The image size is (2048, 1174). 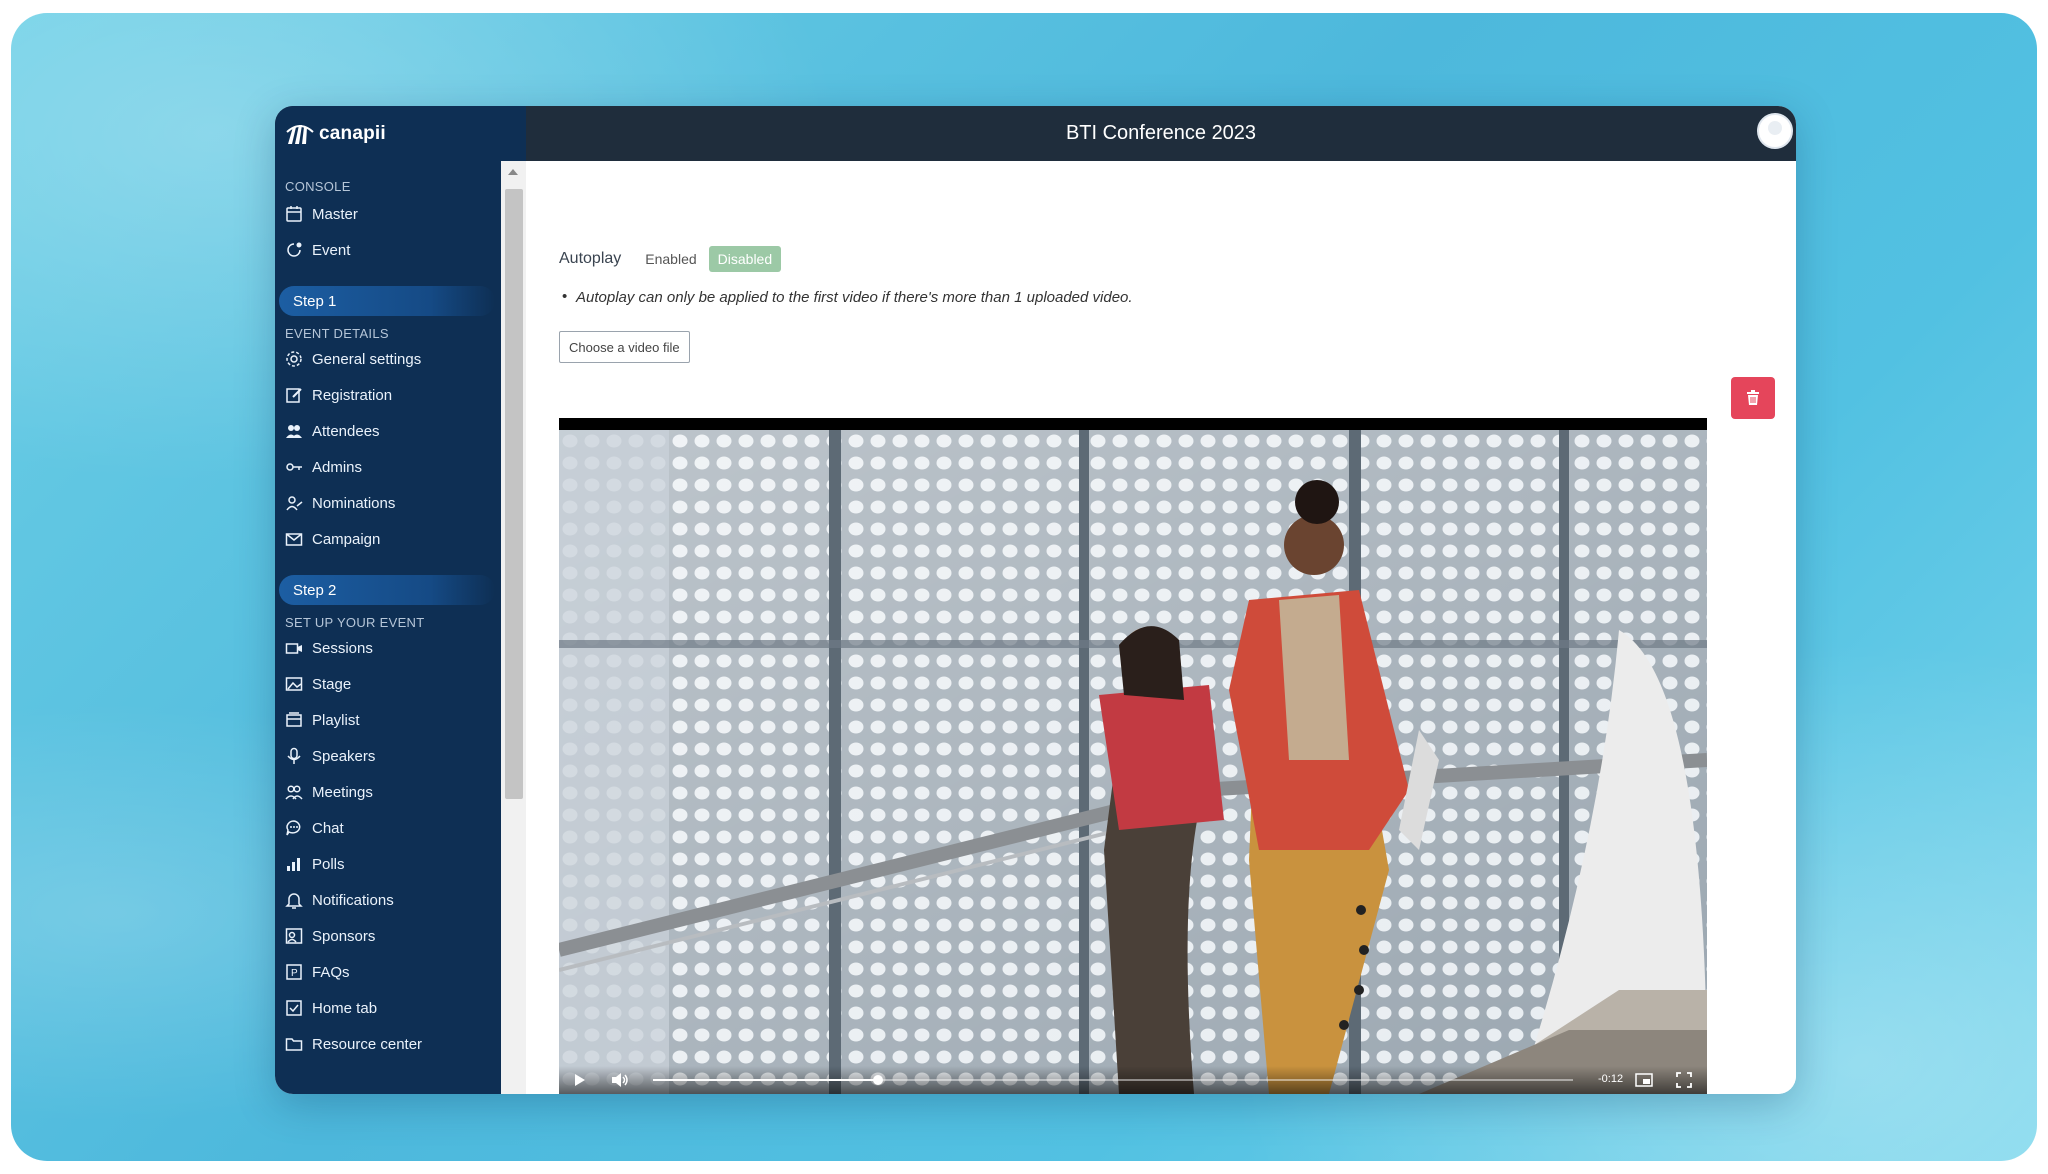 What do you see at coordinates (388, 828) in the screenshot?
I see `sidebar-item-chat: Chat` at bounding box center [388, 828].